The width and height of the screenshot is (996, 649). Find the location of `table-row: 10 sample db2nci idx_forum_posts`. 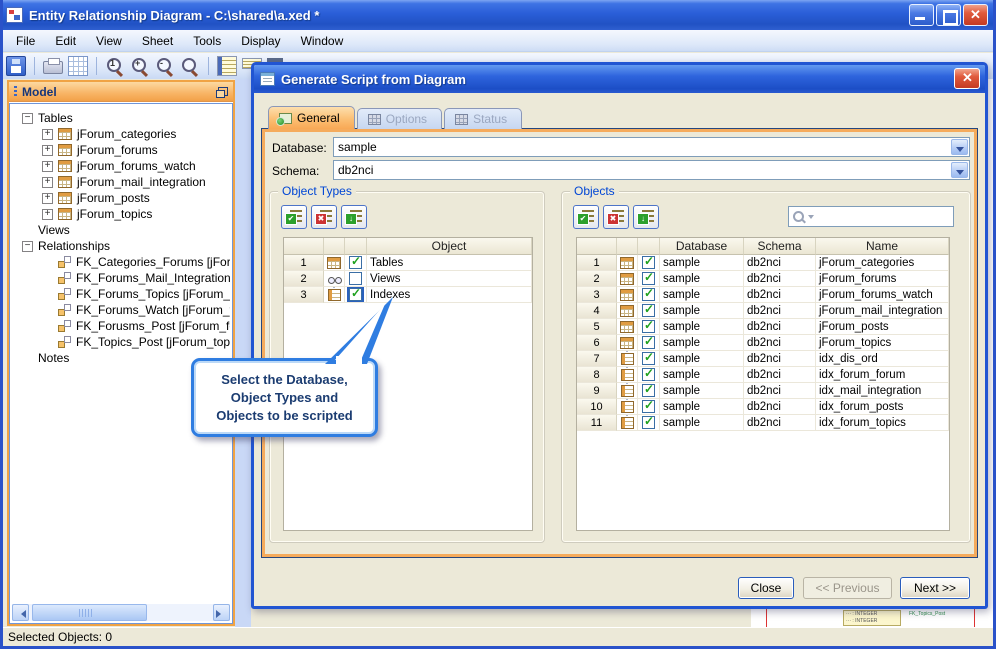

table-row: 10 sample db2nci idx_forum_posts is located at coordinates (763, 407).